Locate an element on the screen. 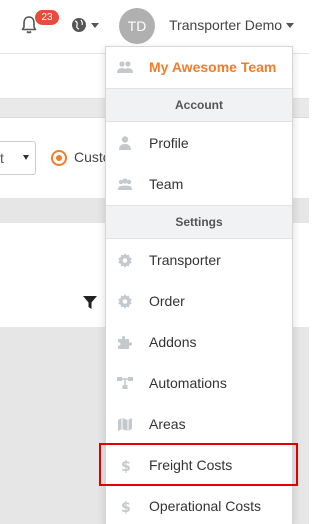  dollar-icon: $ is located at coordinates (126, 507).